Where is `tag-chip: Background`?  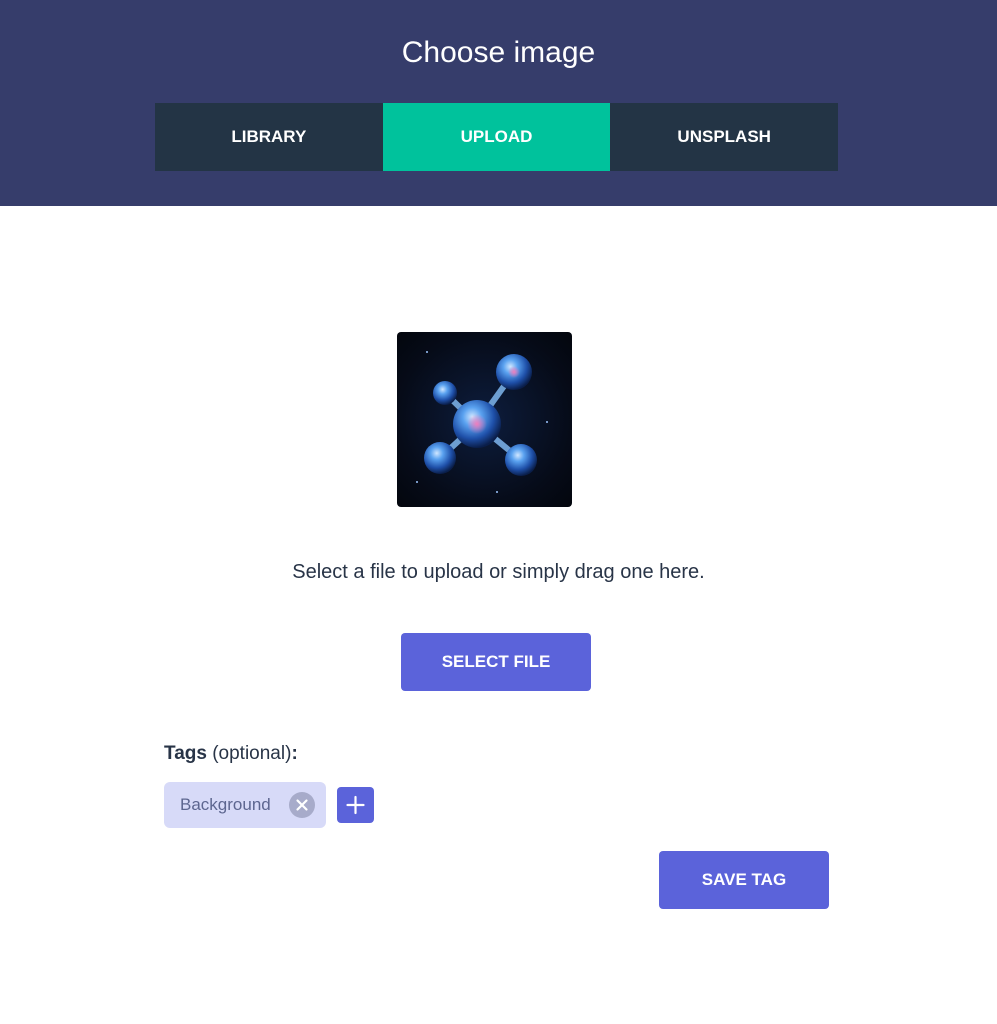
tag-chip: Background is located at coordinates (245, 805).